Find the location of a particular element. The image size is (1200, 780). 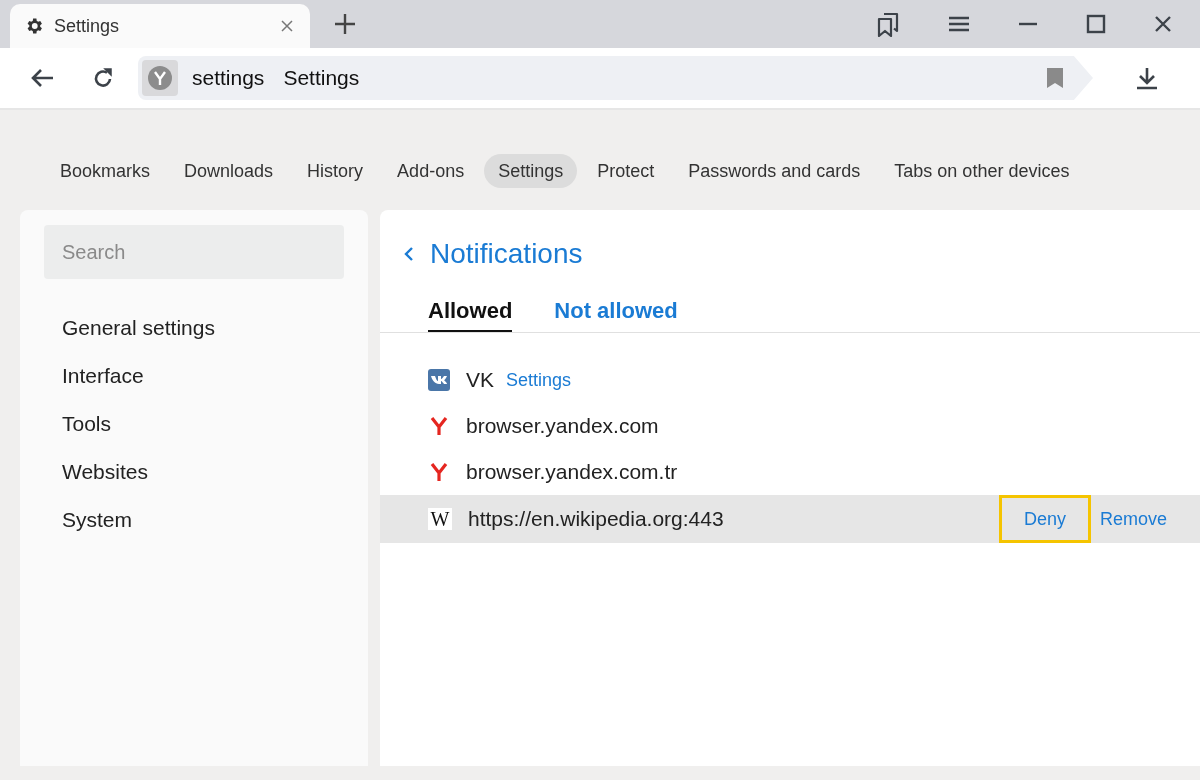

sidebar-item: General settings is located at coordinates (194, 328).